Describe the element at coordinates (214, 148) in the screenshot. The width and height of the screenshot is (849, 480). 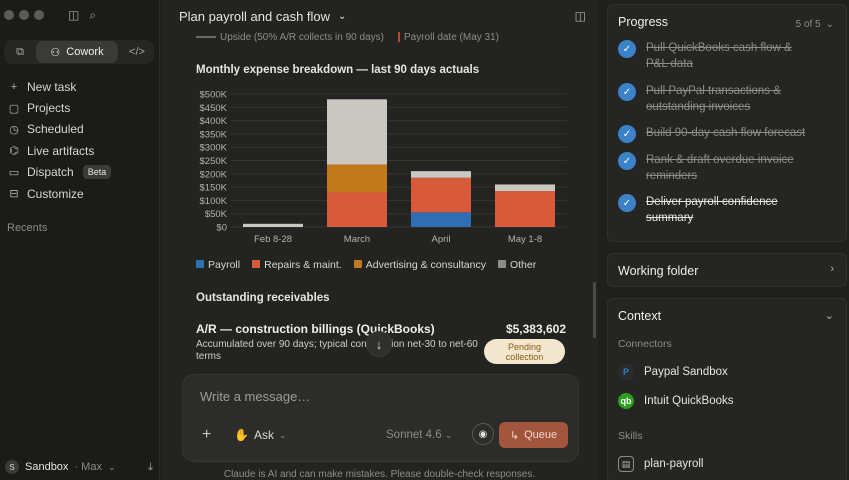
I see `y-tick-label: $300K` at that location.